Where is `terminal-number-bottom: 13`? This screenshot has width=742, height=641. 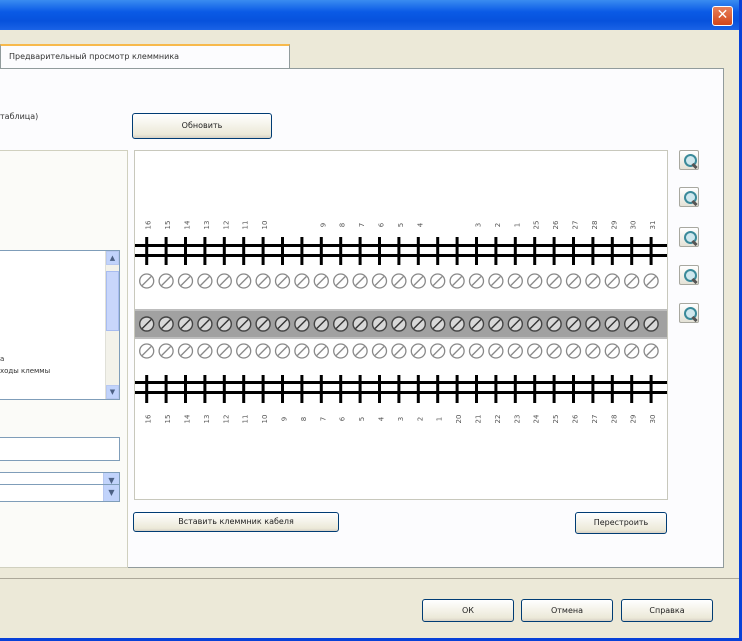 terminal-number-bottom: 13 is located at coordinates (207, 419).